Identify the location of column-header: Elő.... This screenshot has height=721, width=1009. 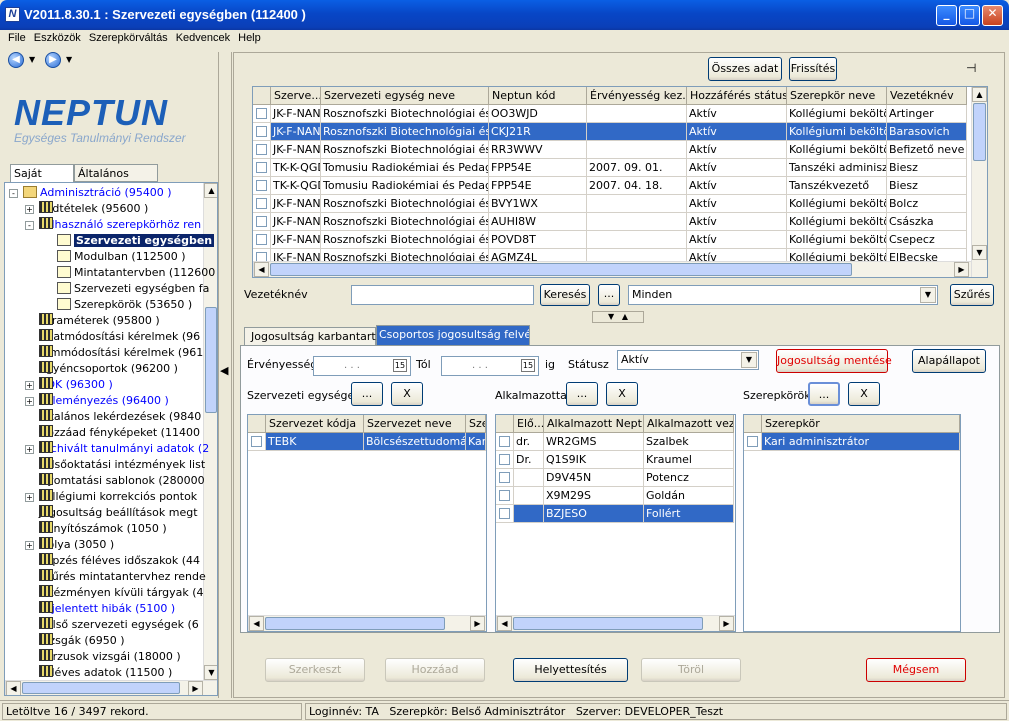
(529, 424).